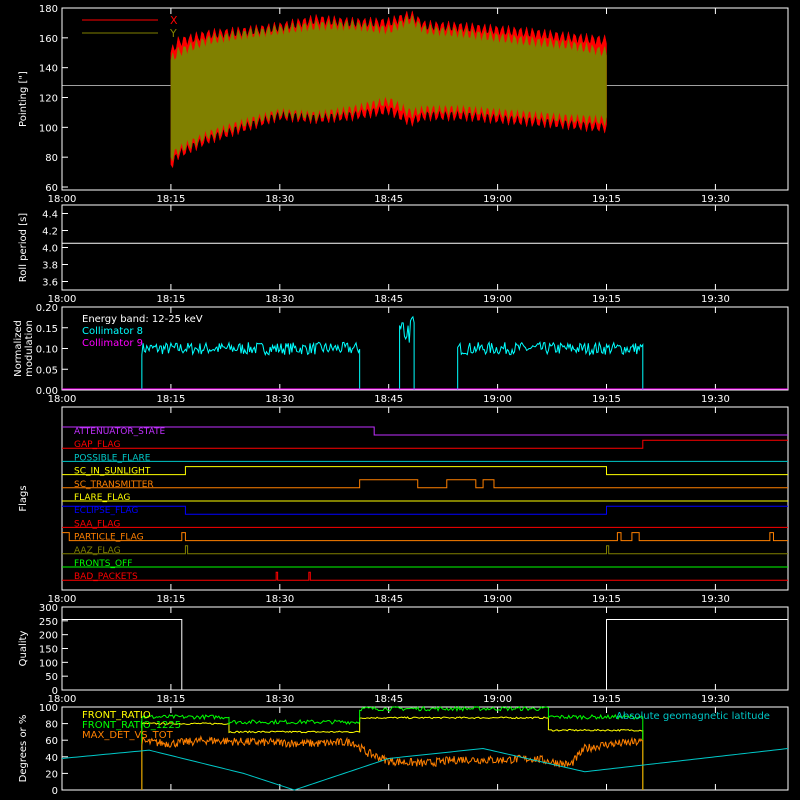 The image size is (800, 800). What do you see at coordinates (47, 350) in the screenshot?
I see `y-tick-label: 0.10` at bounding box center [47, 350].